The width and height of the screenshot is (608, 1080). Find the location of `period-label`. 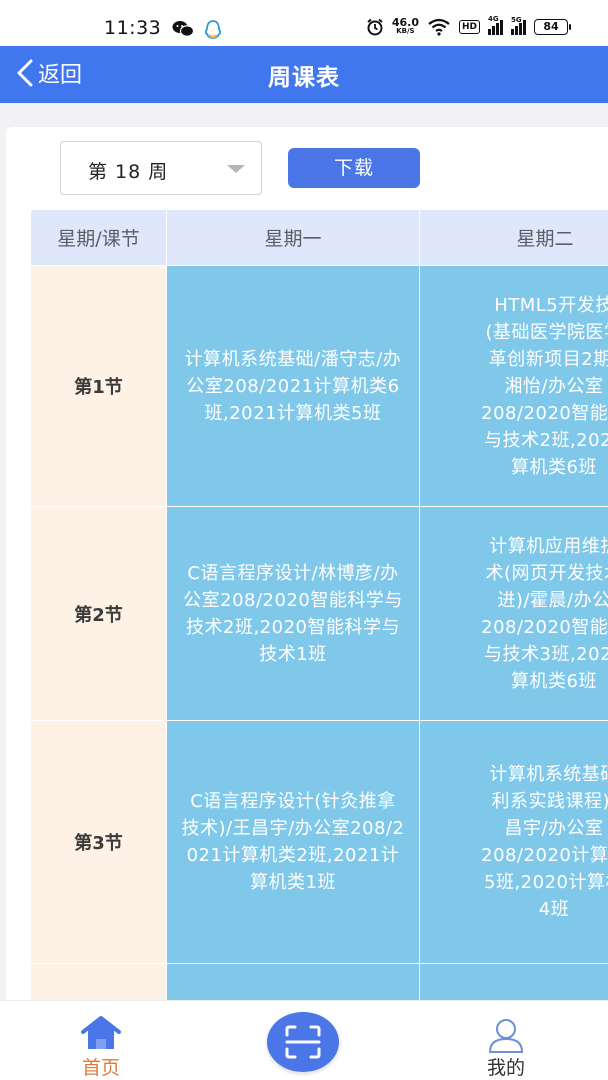

period-label is located at coordinates (98, 982).